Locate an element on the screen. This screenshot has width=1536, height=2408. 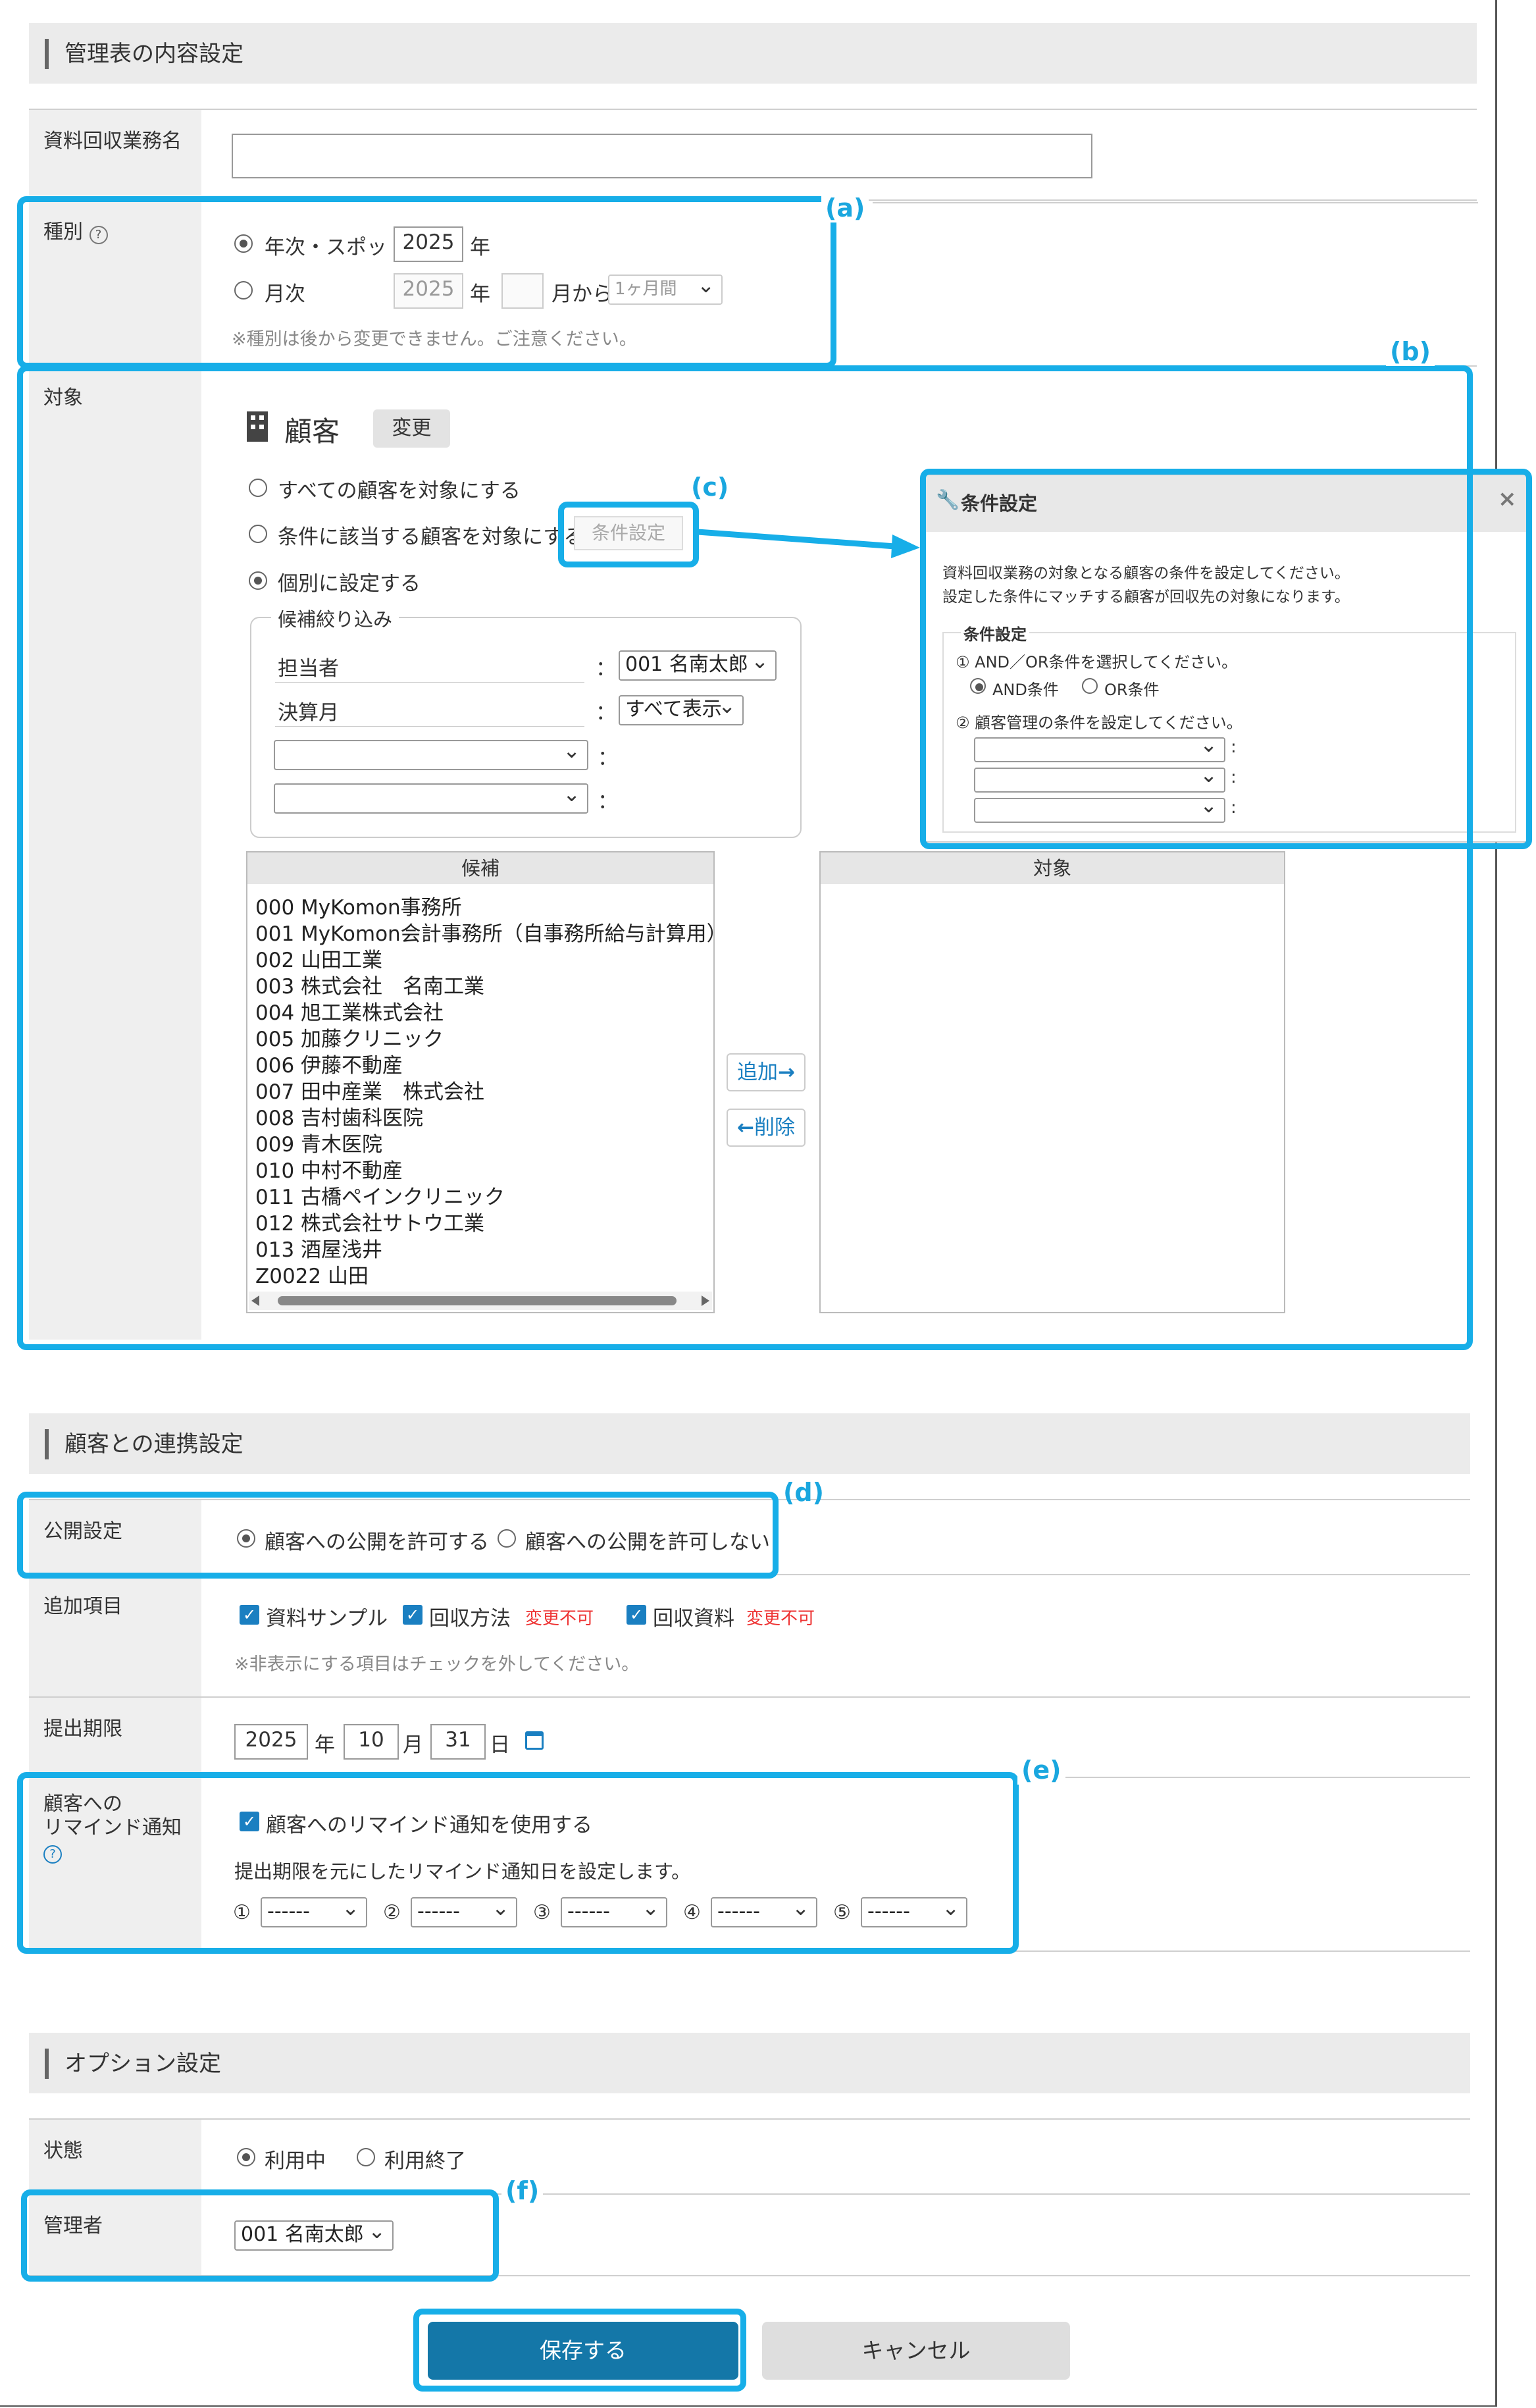
option-section-header: オプション設定 is located at coordinates (749, 2063).